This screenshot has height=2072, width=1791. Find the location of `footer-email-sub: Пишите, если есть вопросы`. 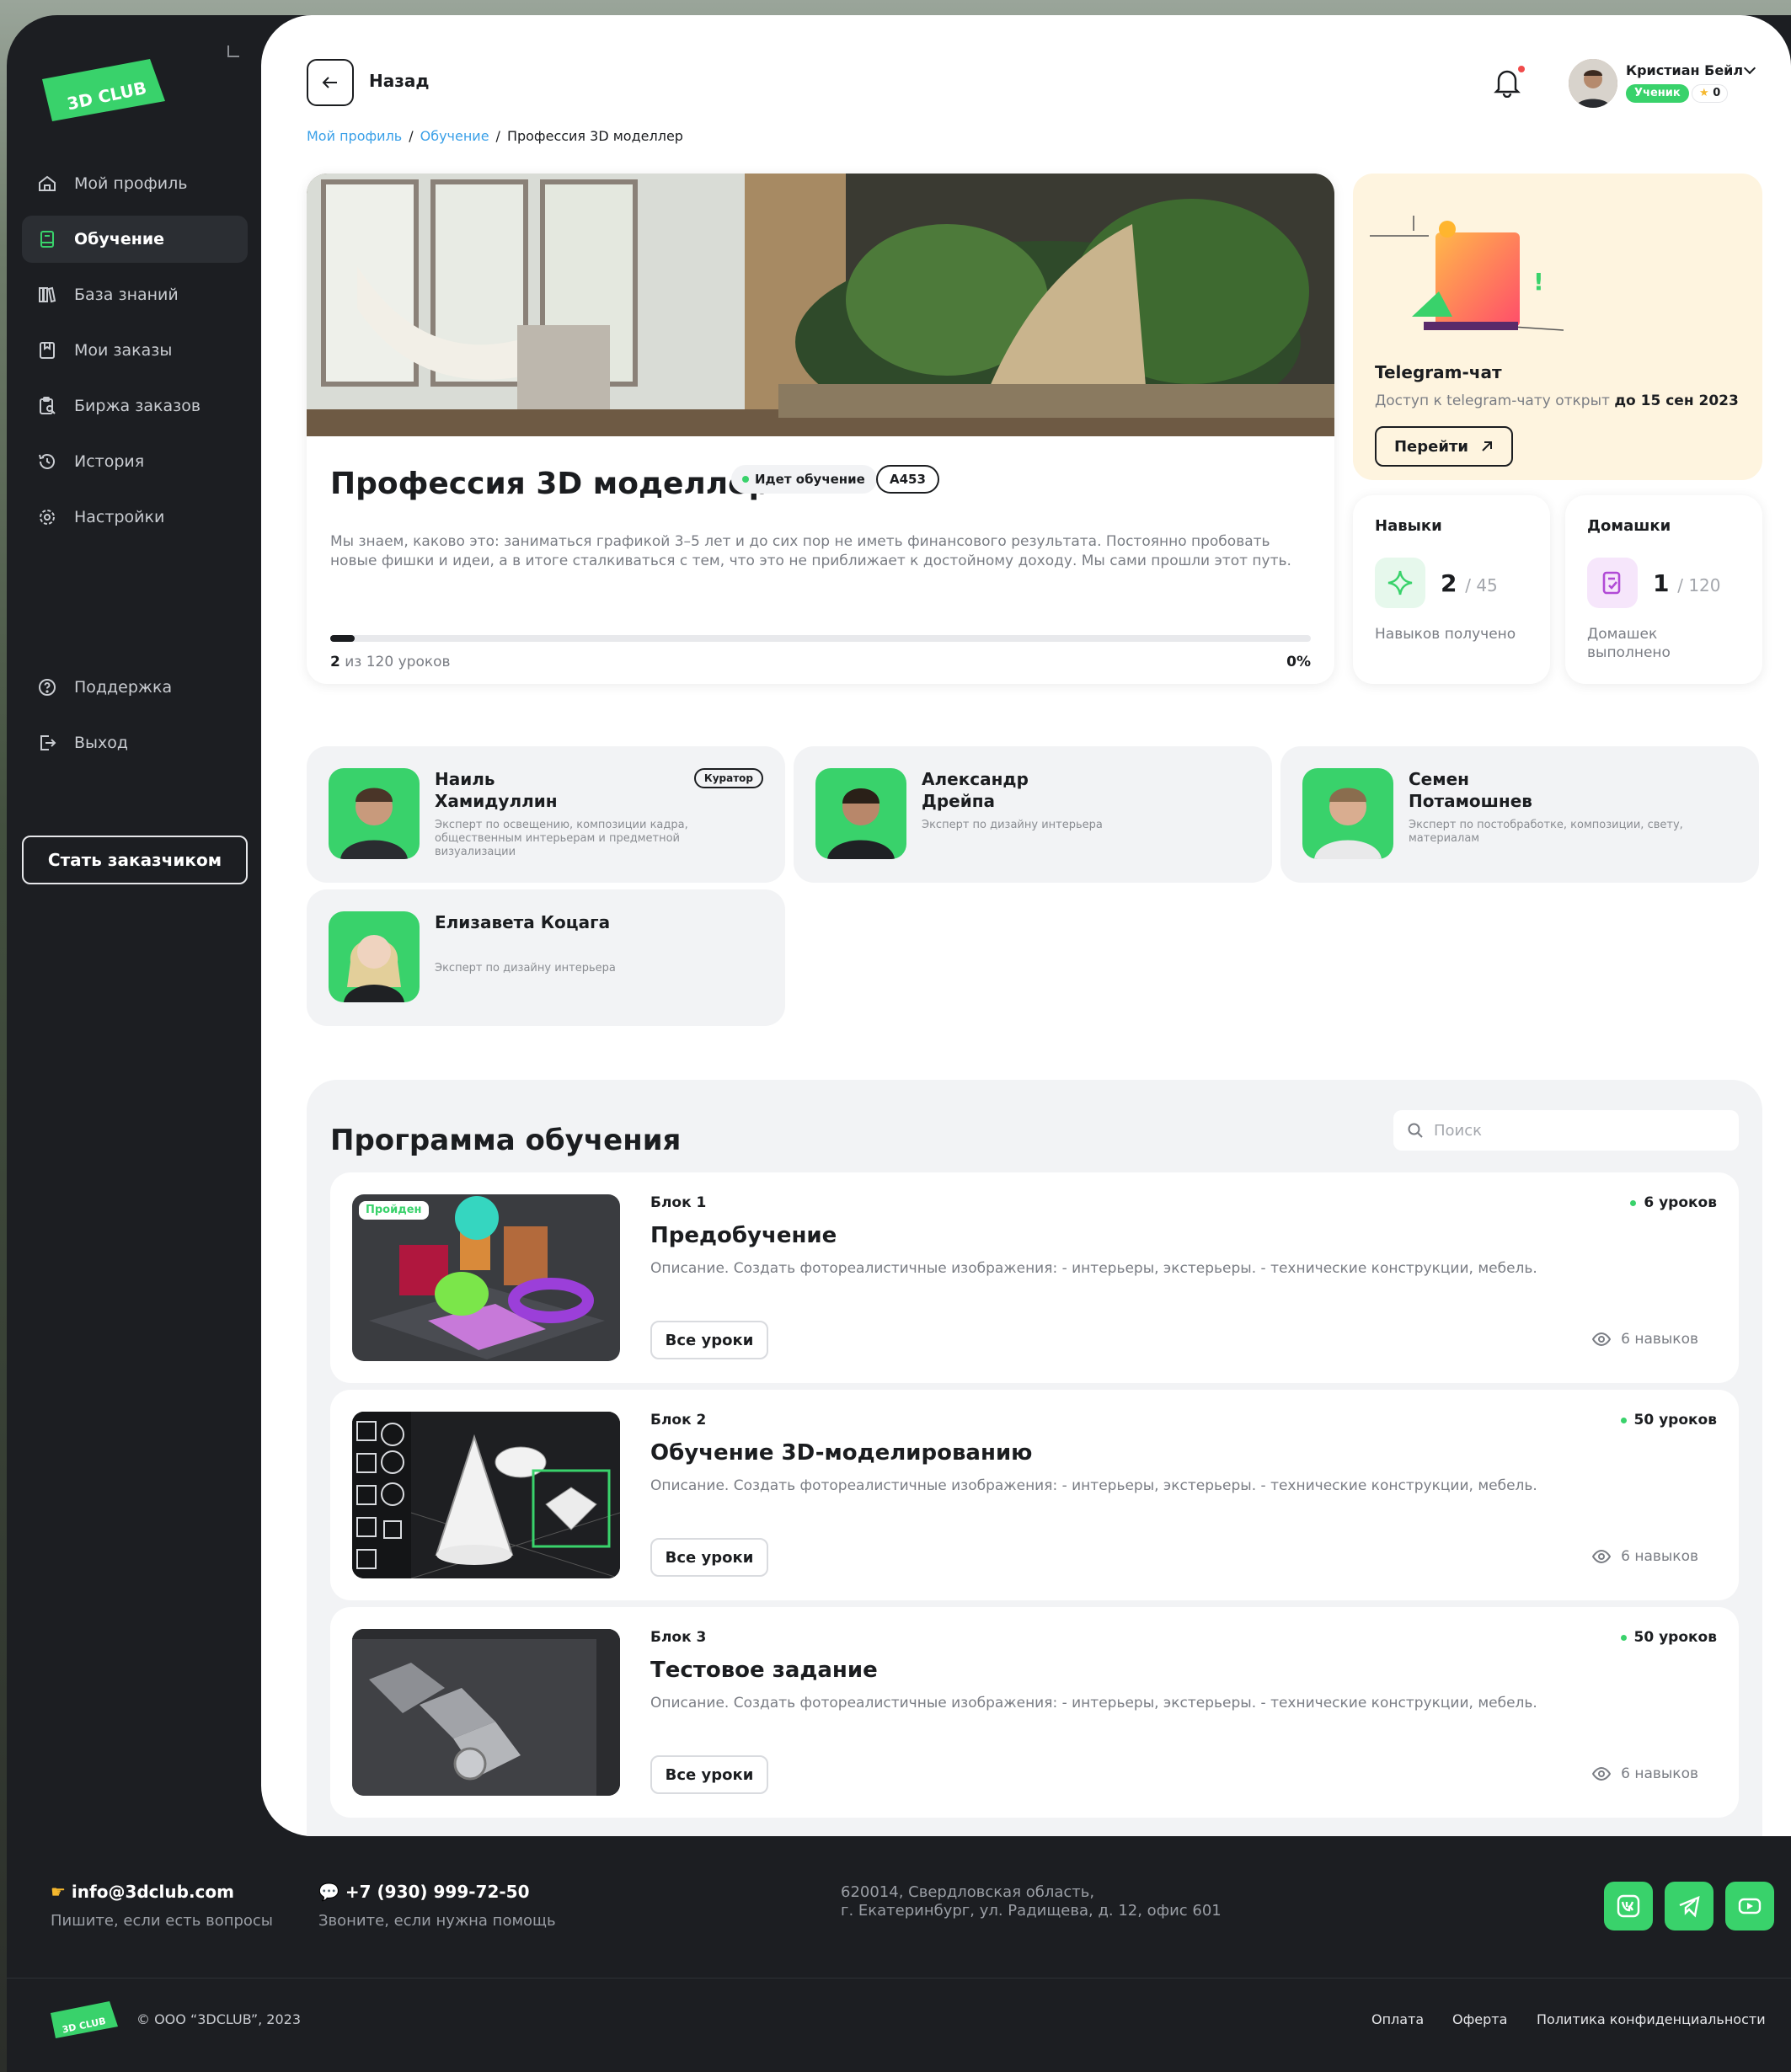

footer-email-sub: Пишите, если есть вопросы is located at coordinates (162, 1921).